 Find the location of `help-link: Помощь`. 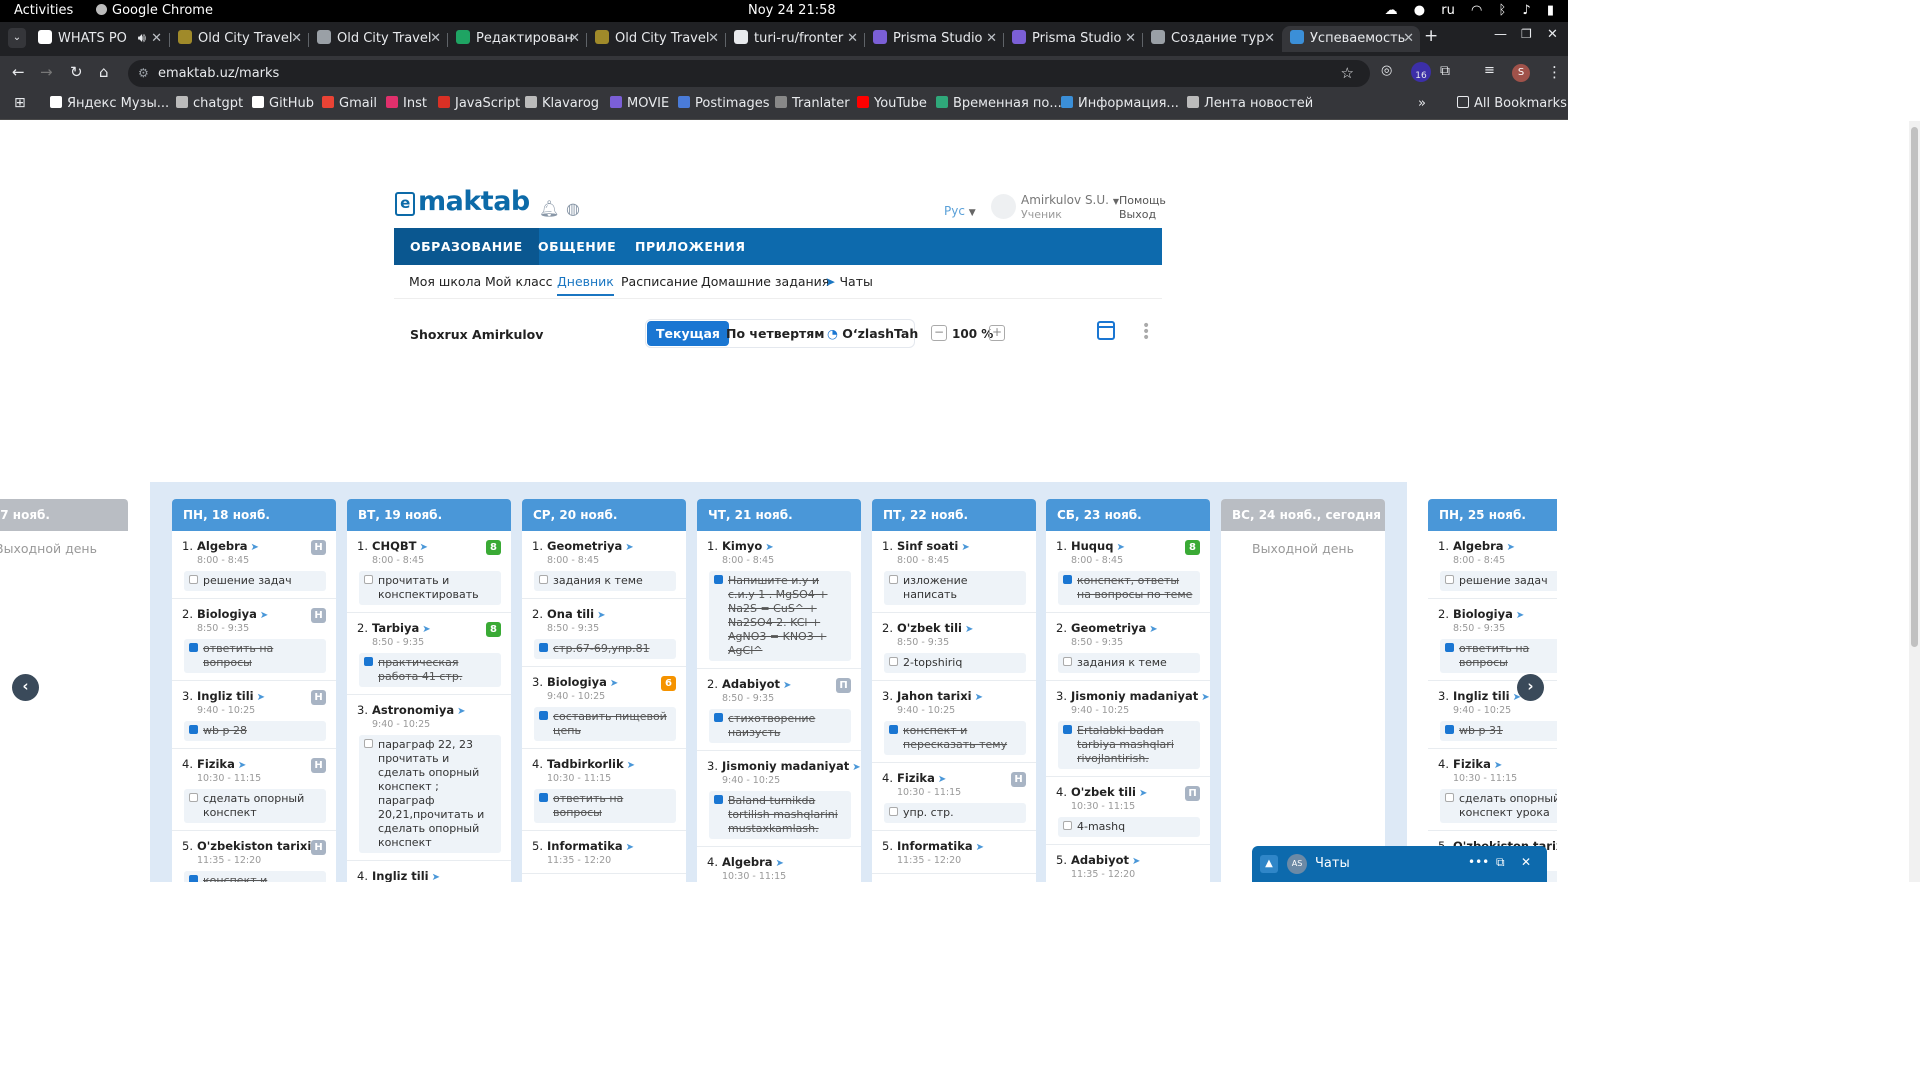

help-link: Помощь is located at coordinates (1142, 201).